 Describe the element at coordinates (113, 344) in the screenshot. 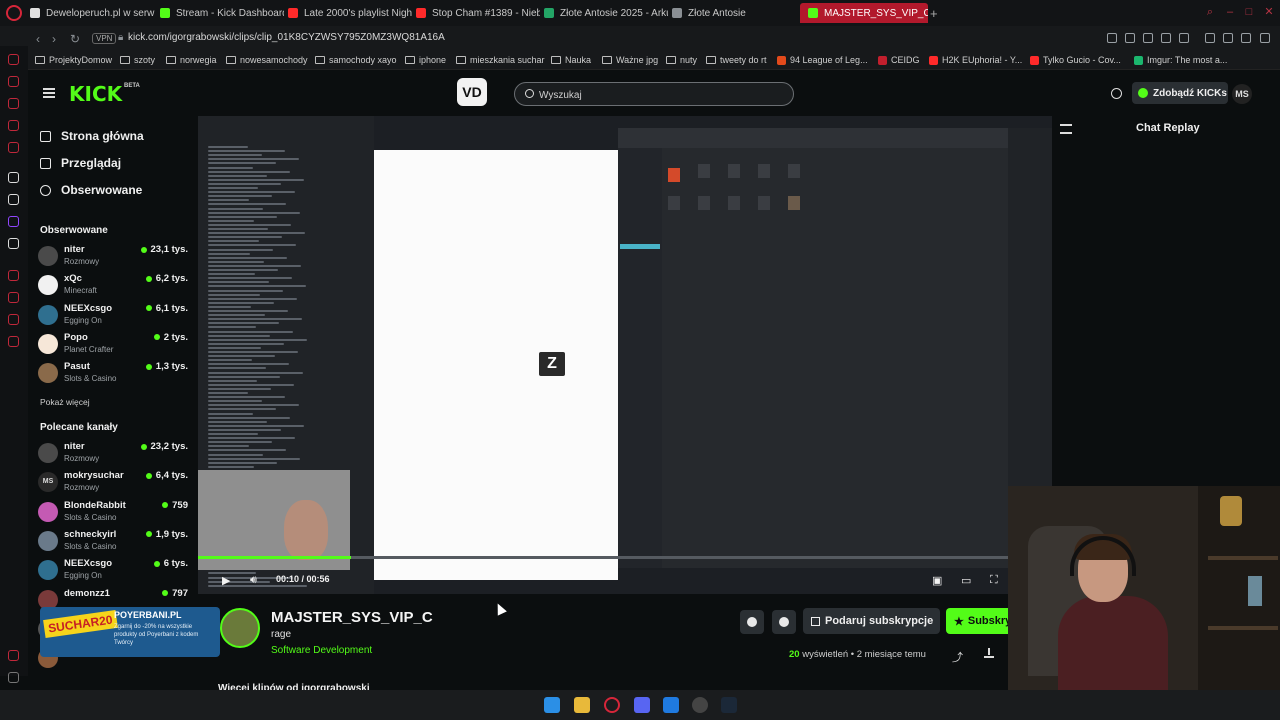

I see `channel-item: Popo Planet Crafter 2 tys.` at that location.